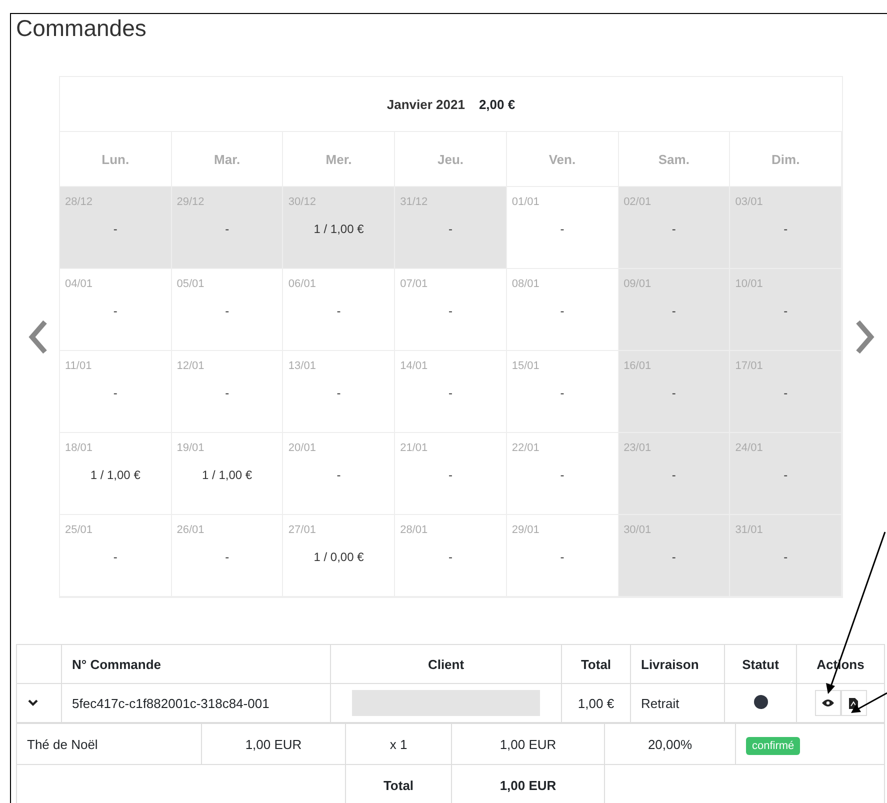 Image resolution: width=887 pixels, height=803 pixels. What do you see at coordinates (677, 664) in the screenshot?
I see `column-header: Livraison` at bounding box center [677, 664].